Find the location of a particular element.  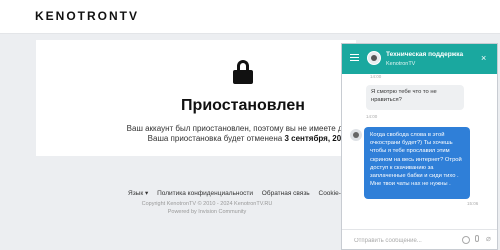

support-avatar is located at coordinates (374, 58).